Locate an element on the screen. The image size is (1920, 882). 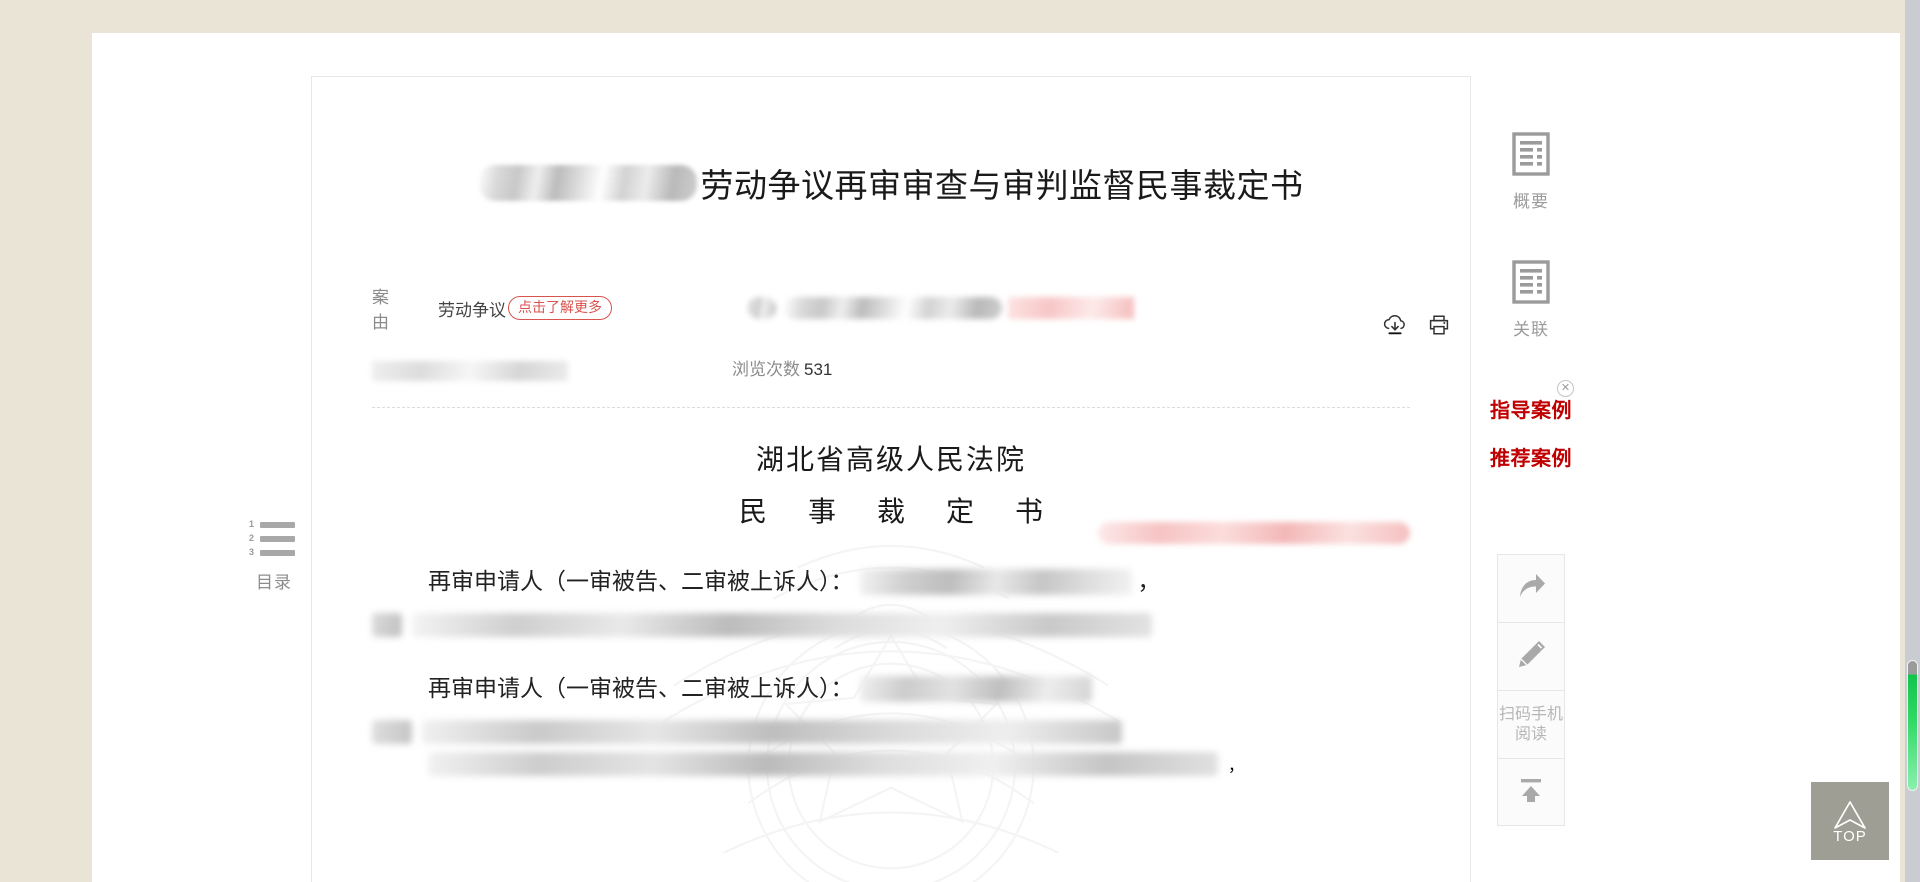
rail-item-summary: 概要 is located at coordinates (1531, 172).